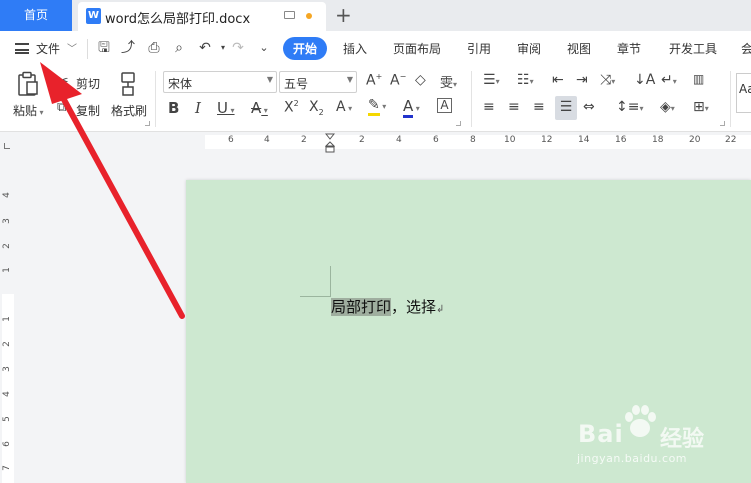 This screenshot has height=483, width=751. I want to click on tab-review: 审阅, so click(529, 48).